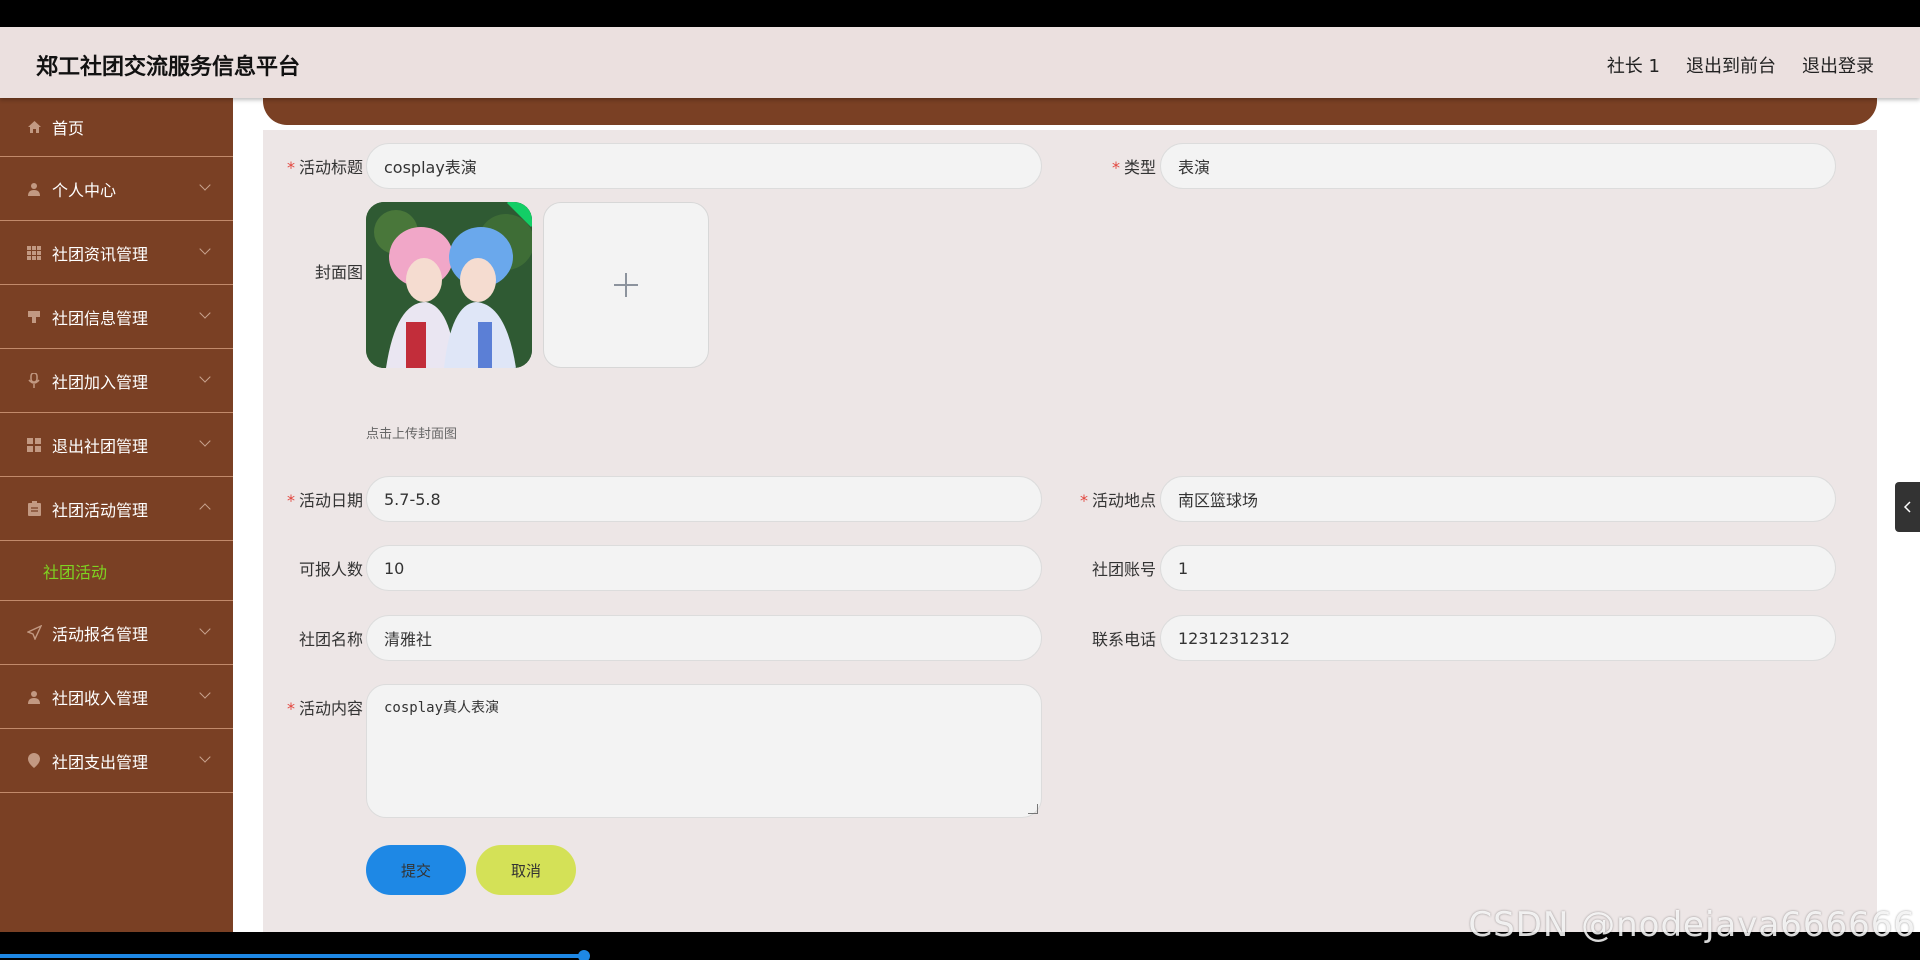  What do you see at coordinates (100, 762) in the screenshot?
I see `sidebar-item-label: 社团支出管理` at bounding box center [100, 762].